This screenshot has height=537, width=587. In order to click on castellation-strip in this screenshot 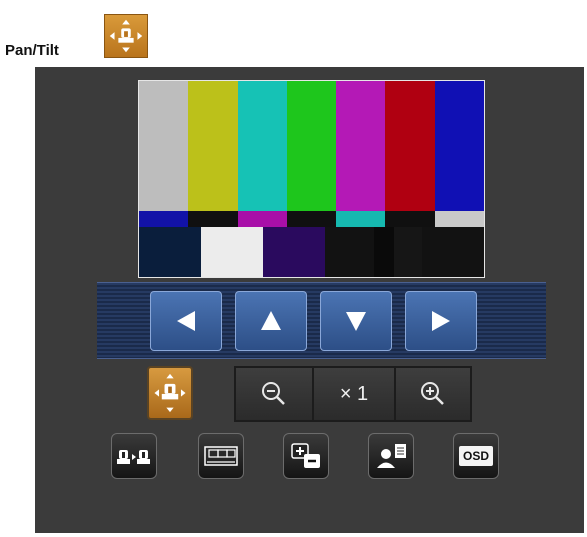, I will do `click(311, 219)`.